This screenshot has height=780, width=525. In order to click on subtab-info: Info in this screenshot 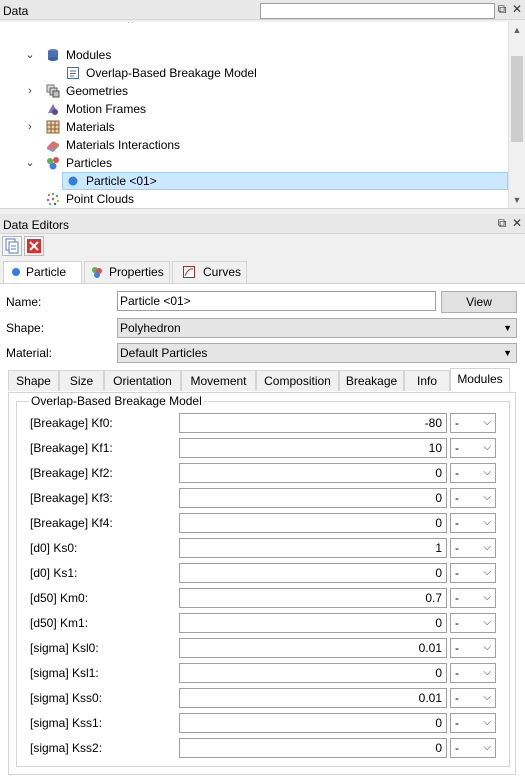, I will do `click(427, 380)`.